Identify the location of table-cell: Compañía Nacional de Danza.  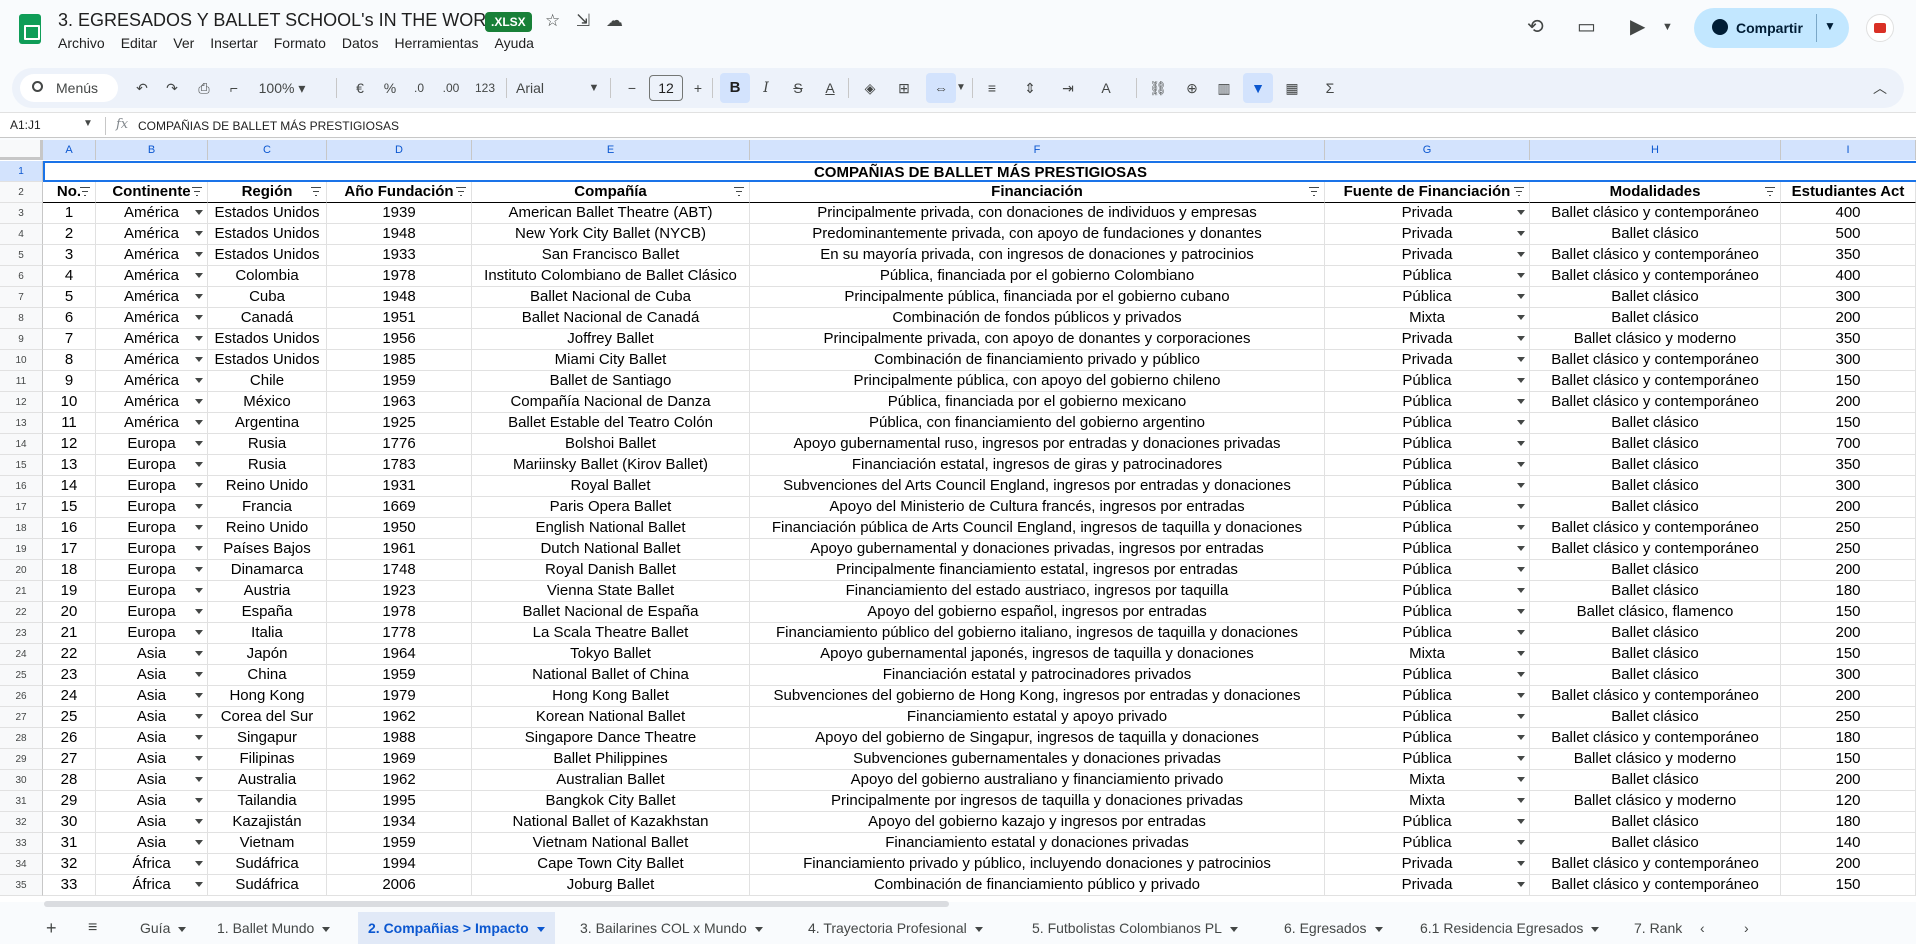
(611, 402).